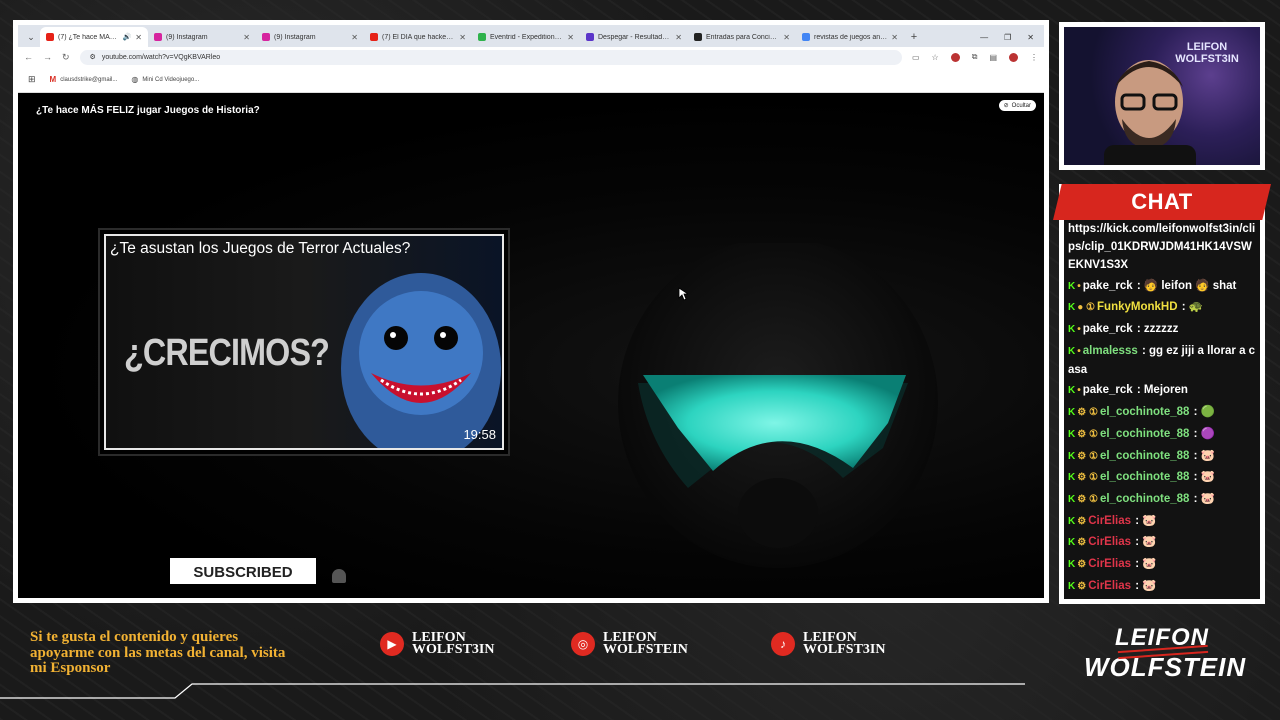  What do you see at coordinates (935, 57) in the screenshot?
I see `bookmark-star-icon: ☆` at bounding box center [935, 57].